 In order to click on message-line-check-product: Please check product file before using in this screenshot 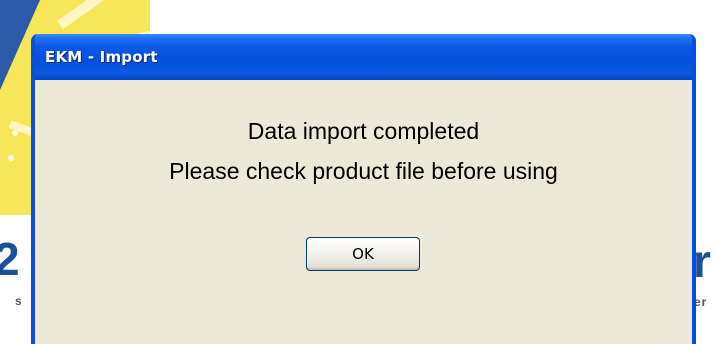, I will do `click(363, 171)`.